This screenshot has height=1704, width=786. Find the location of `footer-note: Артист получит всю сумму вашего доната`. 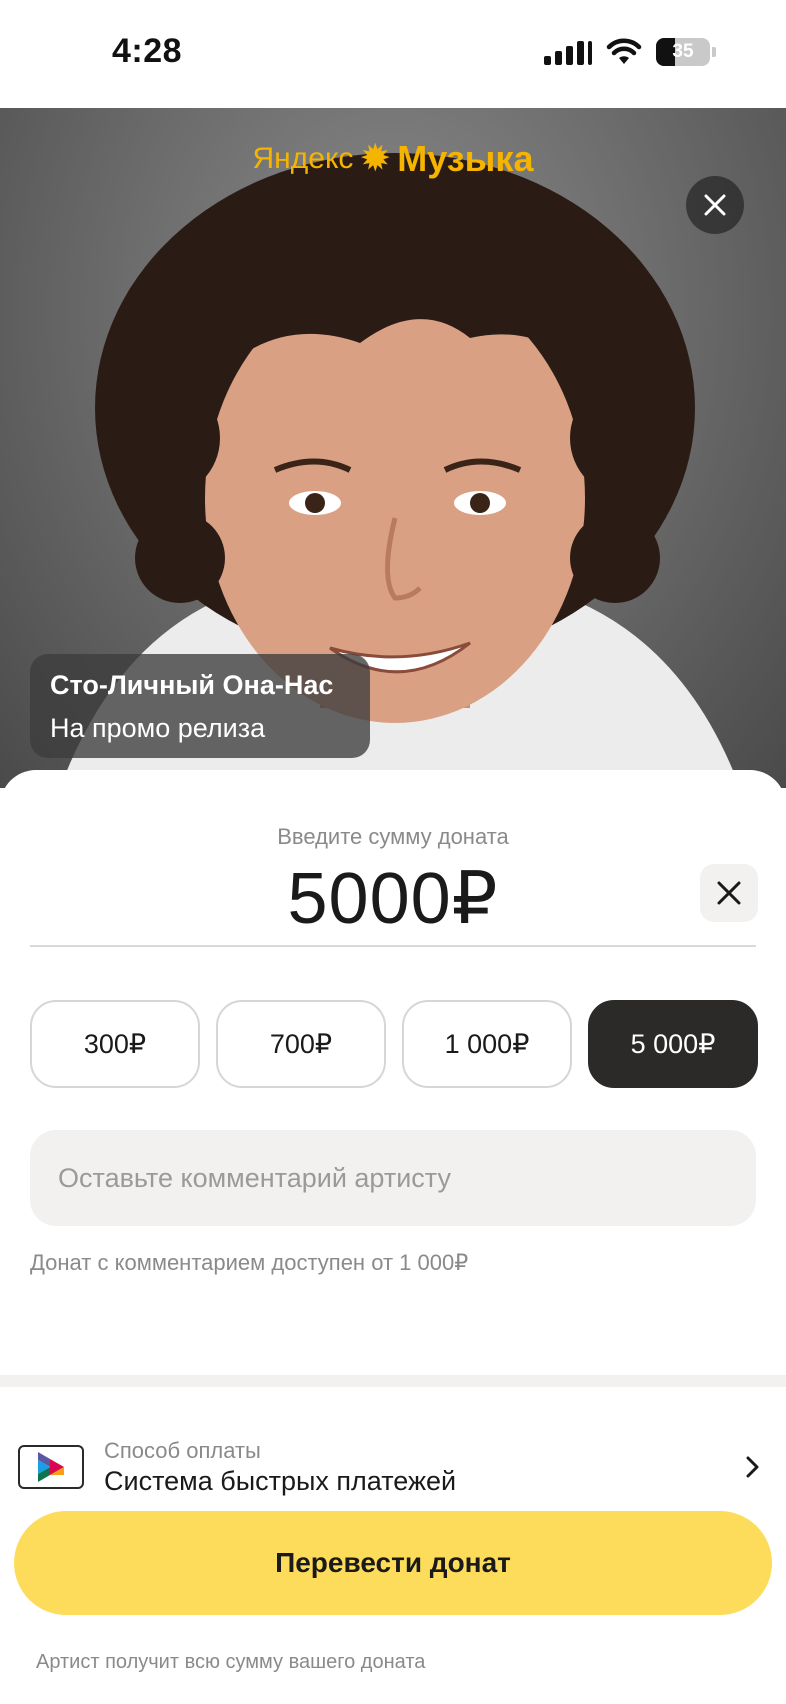

footer-note: Артист получит всю сумму вашего доната is located at coordinates (231, 1662).